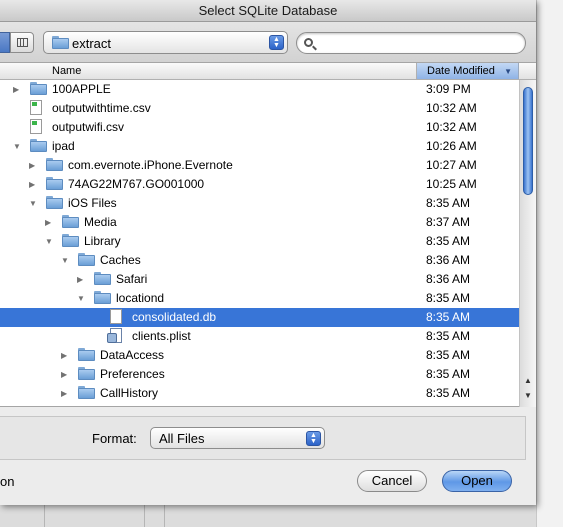 The width and height of the screenshot is (563, 527). What do you see at coordinates (5, 42) in the screenshot?
I see `list-view-button` at bounding box center [5, 42].